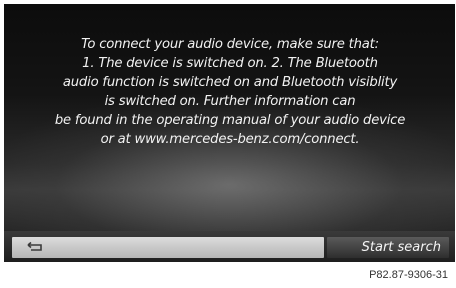  What do you see at coordinates (388, 247) in the screenshot?
I see `start-search-button: Start search` at bounding box center [388, 247].